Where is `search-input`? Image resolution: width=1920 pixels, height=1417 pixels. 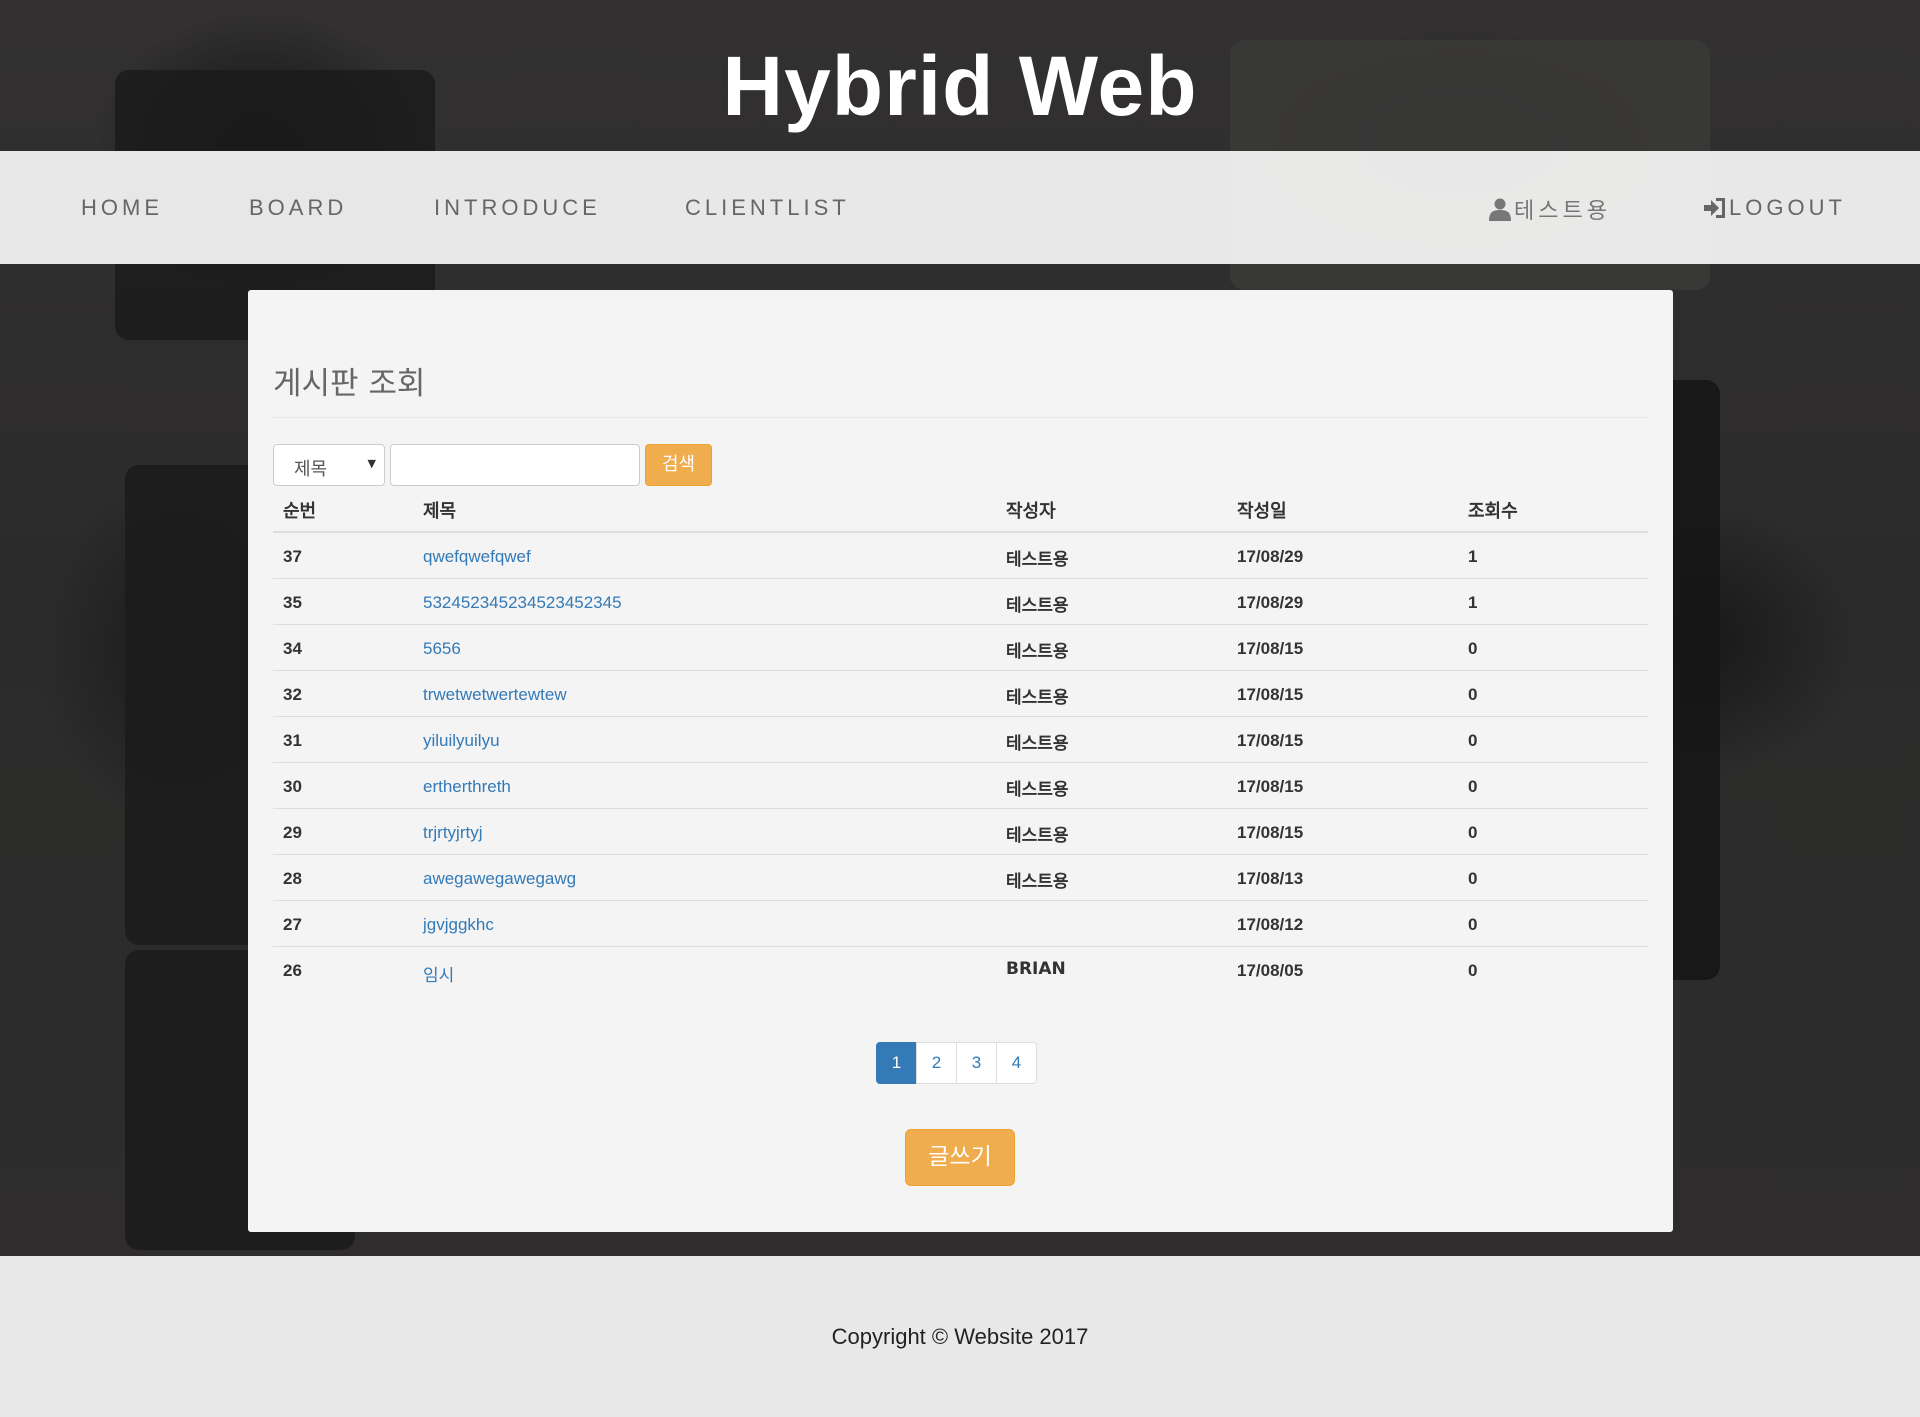 search-input is located at coordinates (515, 465).